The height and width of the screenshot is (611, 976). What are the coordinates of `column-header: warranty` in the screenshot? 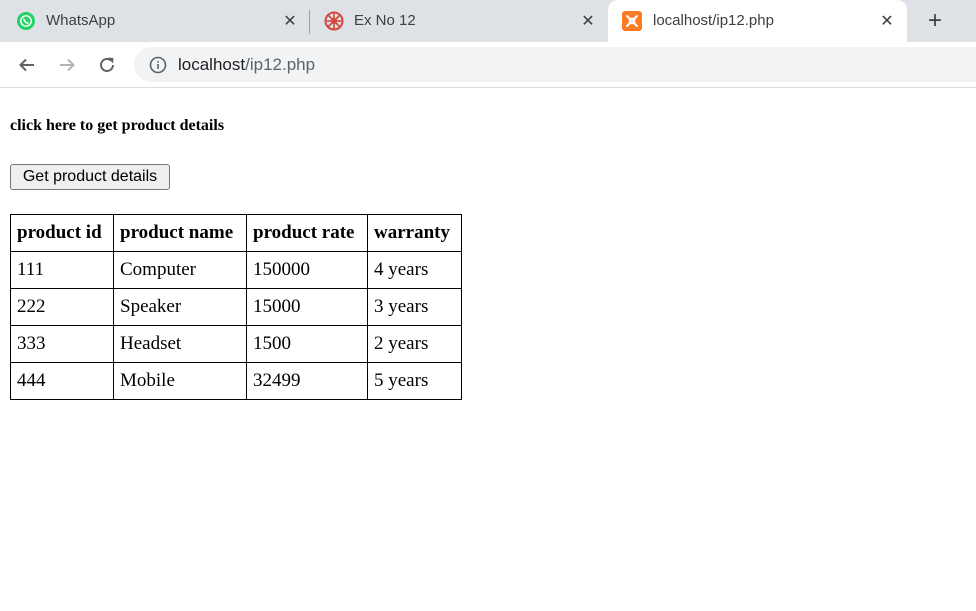 It's located at (414, 233).